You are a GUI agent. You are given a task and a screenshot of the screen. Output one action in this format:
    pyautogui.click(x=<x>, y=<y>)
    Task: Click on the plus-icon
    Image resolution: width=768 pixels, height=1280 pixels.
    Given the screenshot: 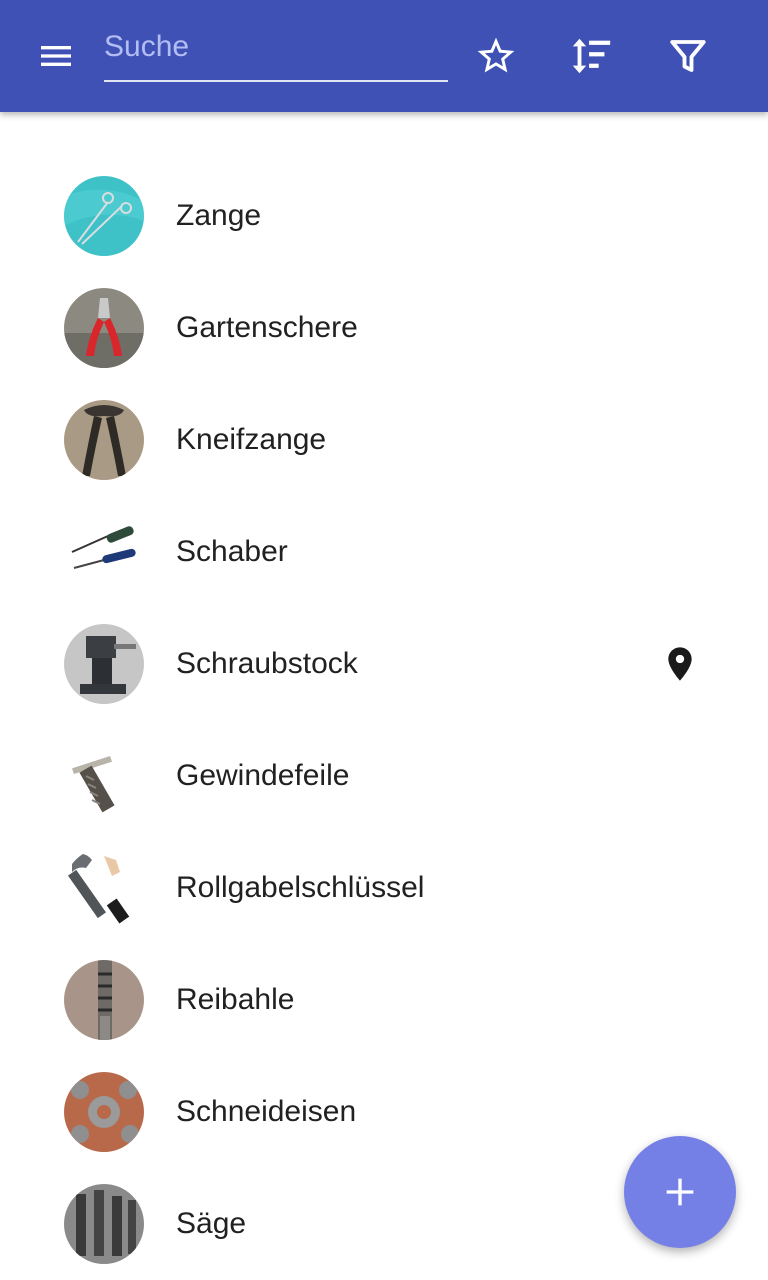 What is the action you would take?
    pyautogui.click(x=680, y=1192)
    